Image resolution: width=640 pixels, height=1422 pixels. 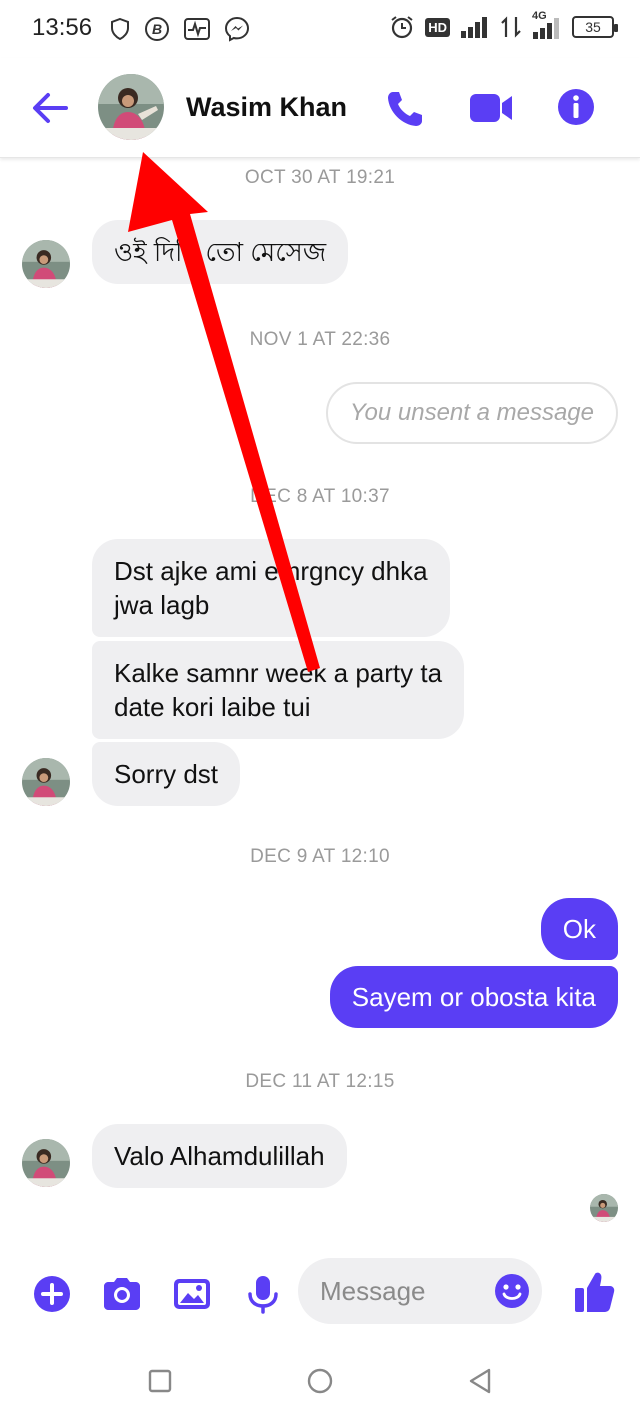 What do you see at coordinates (320, 856) in the screenshot?
I see `timestamp: DEC 9 AT 12:10` at bounding box center [320, 856].